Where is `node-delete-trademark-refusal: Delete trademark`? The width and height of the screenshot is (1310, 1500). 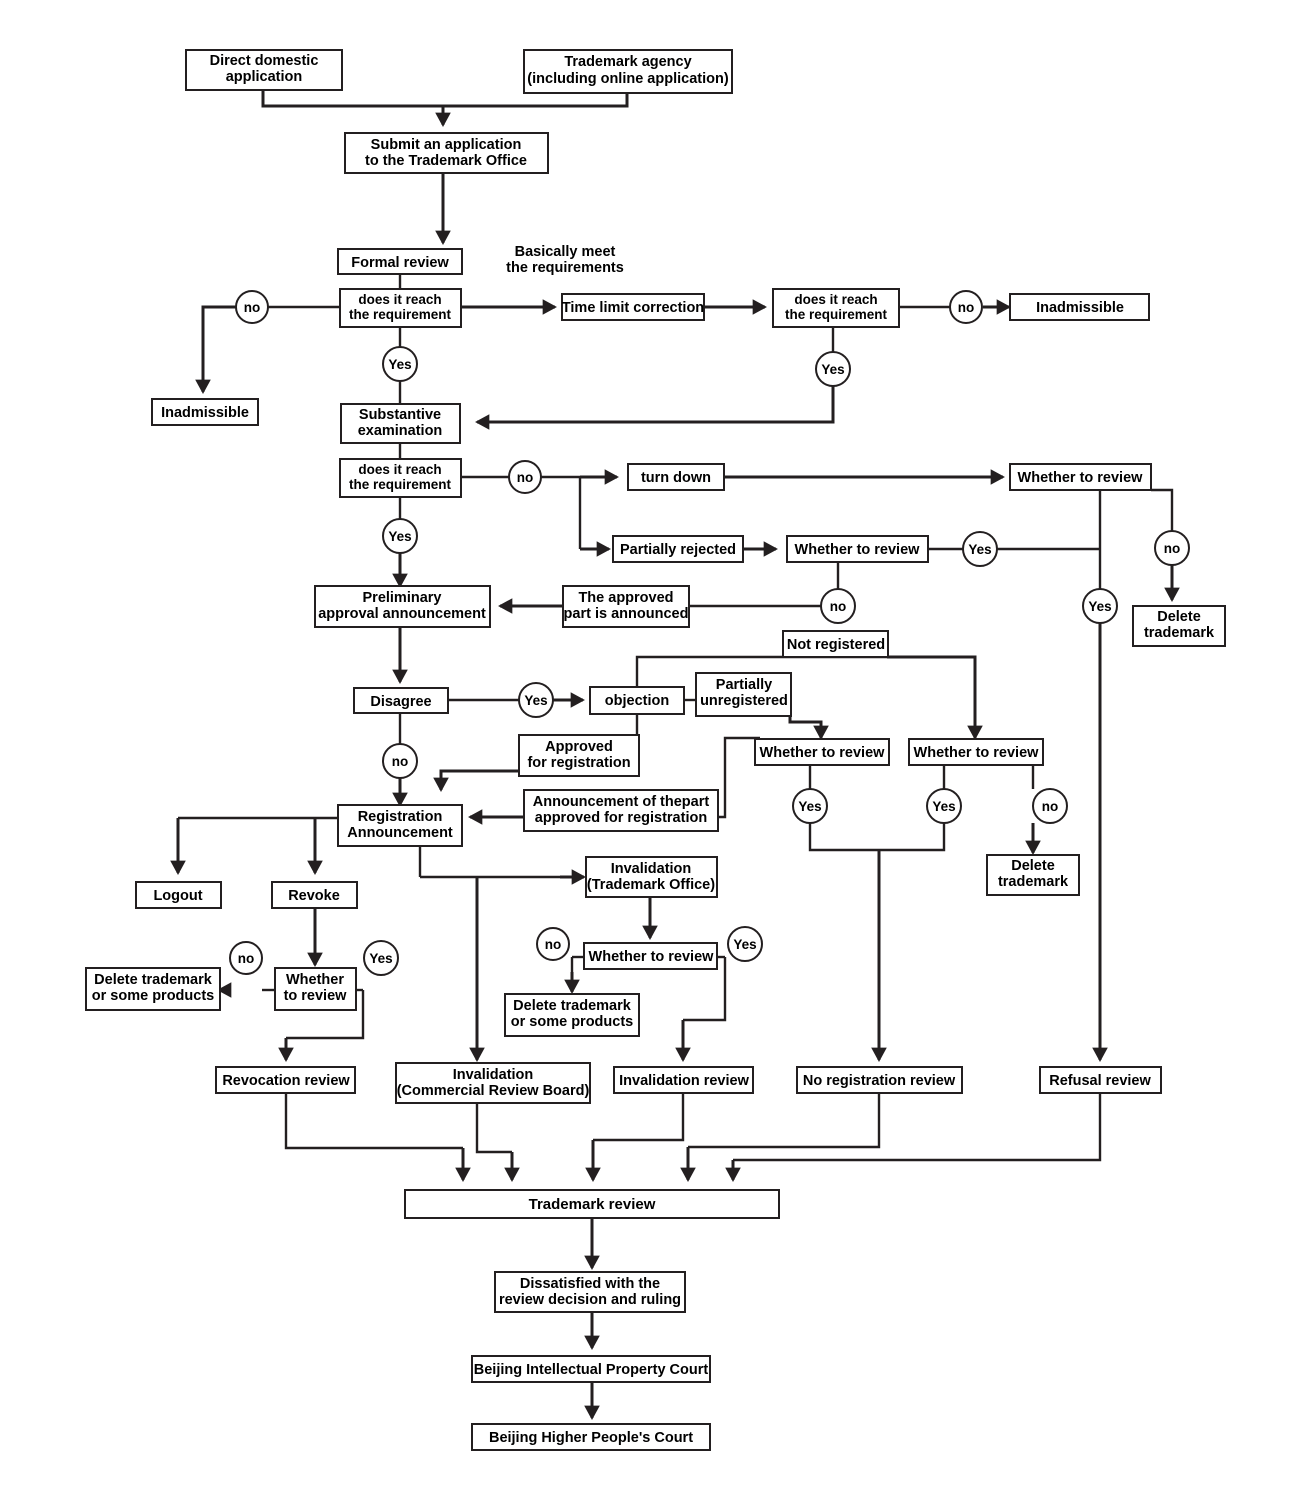
node-delete-trademark-refusal: Delete trademark is located at coordinates (1179, 626).